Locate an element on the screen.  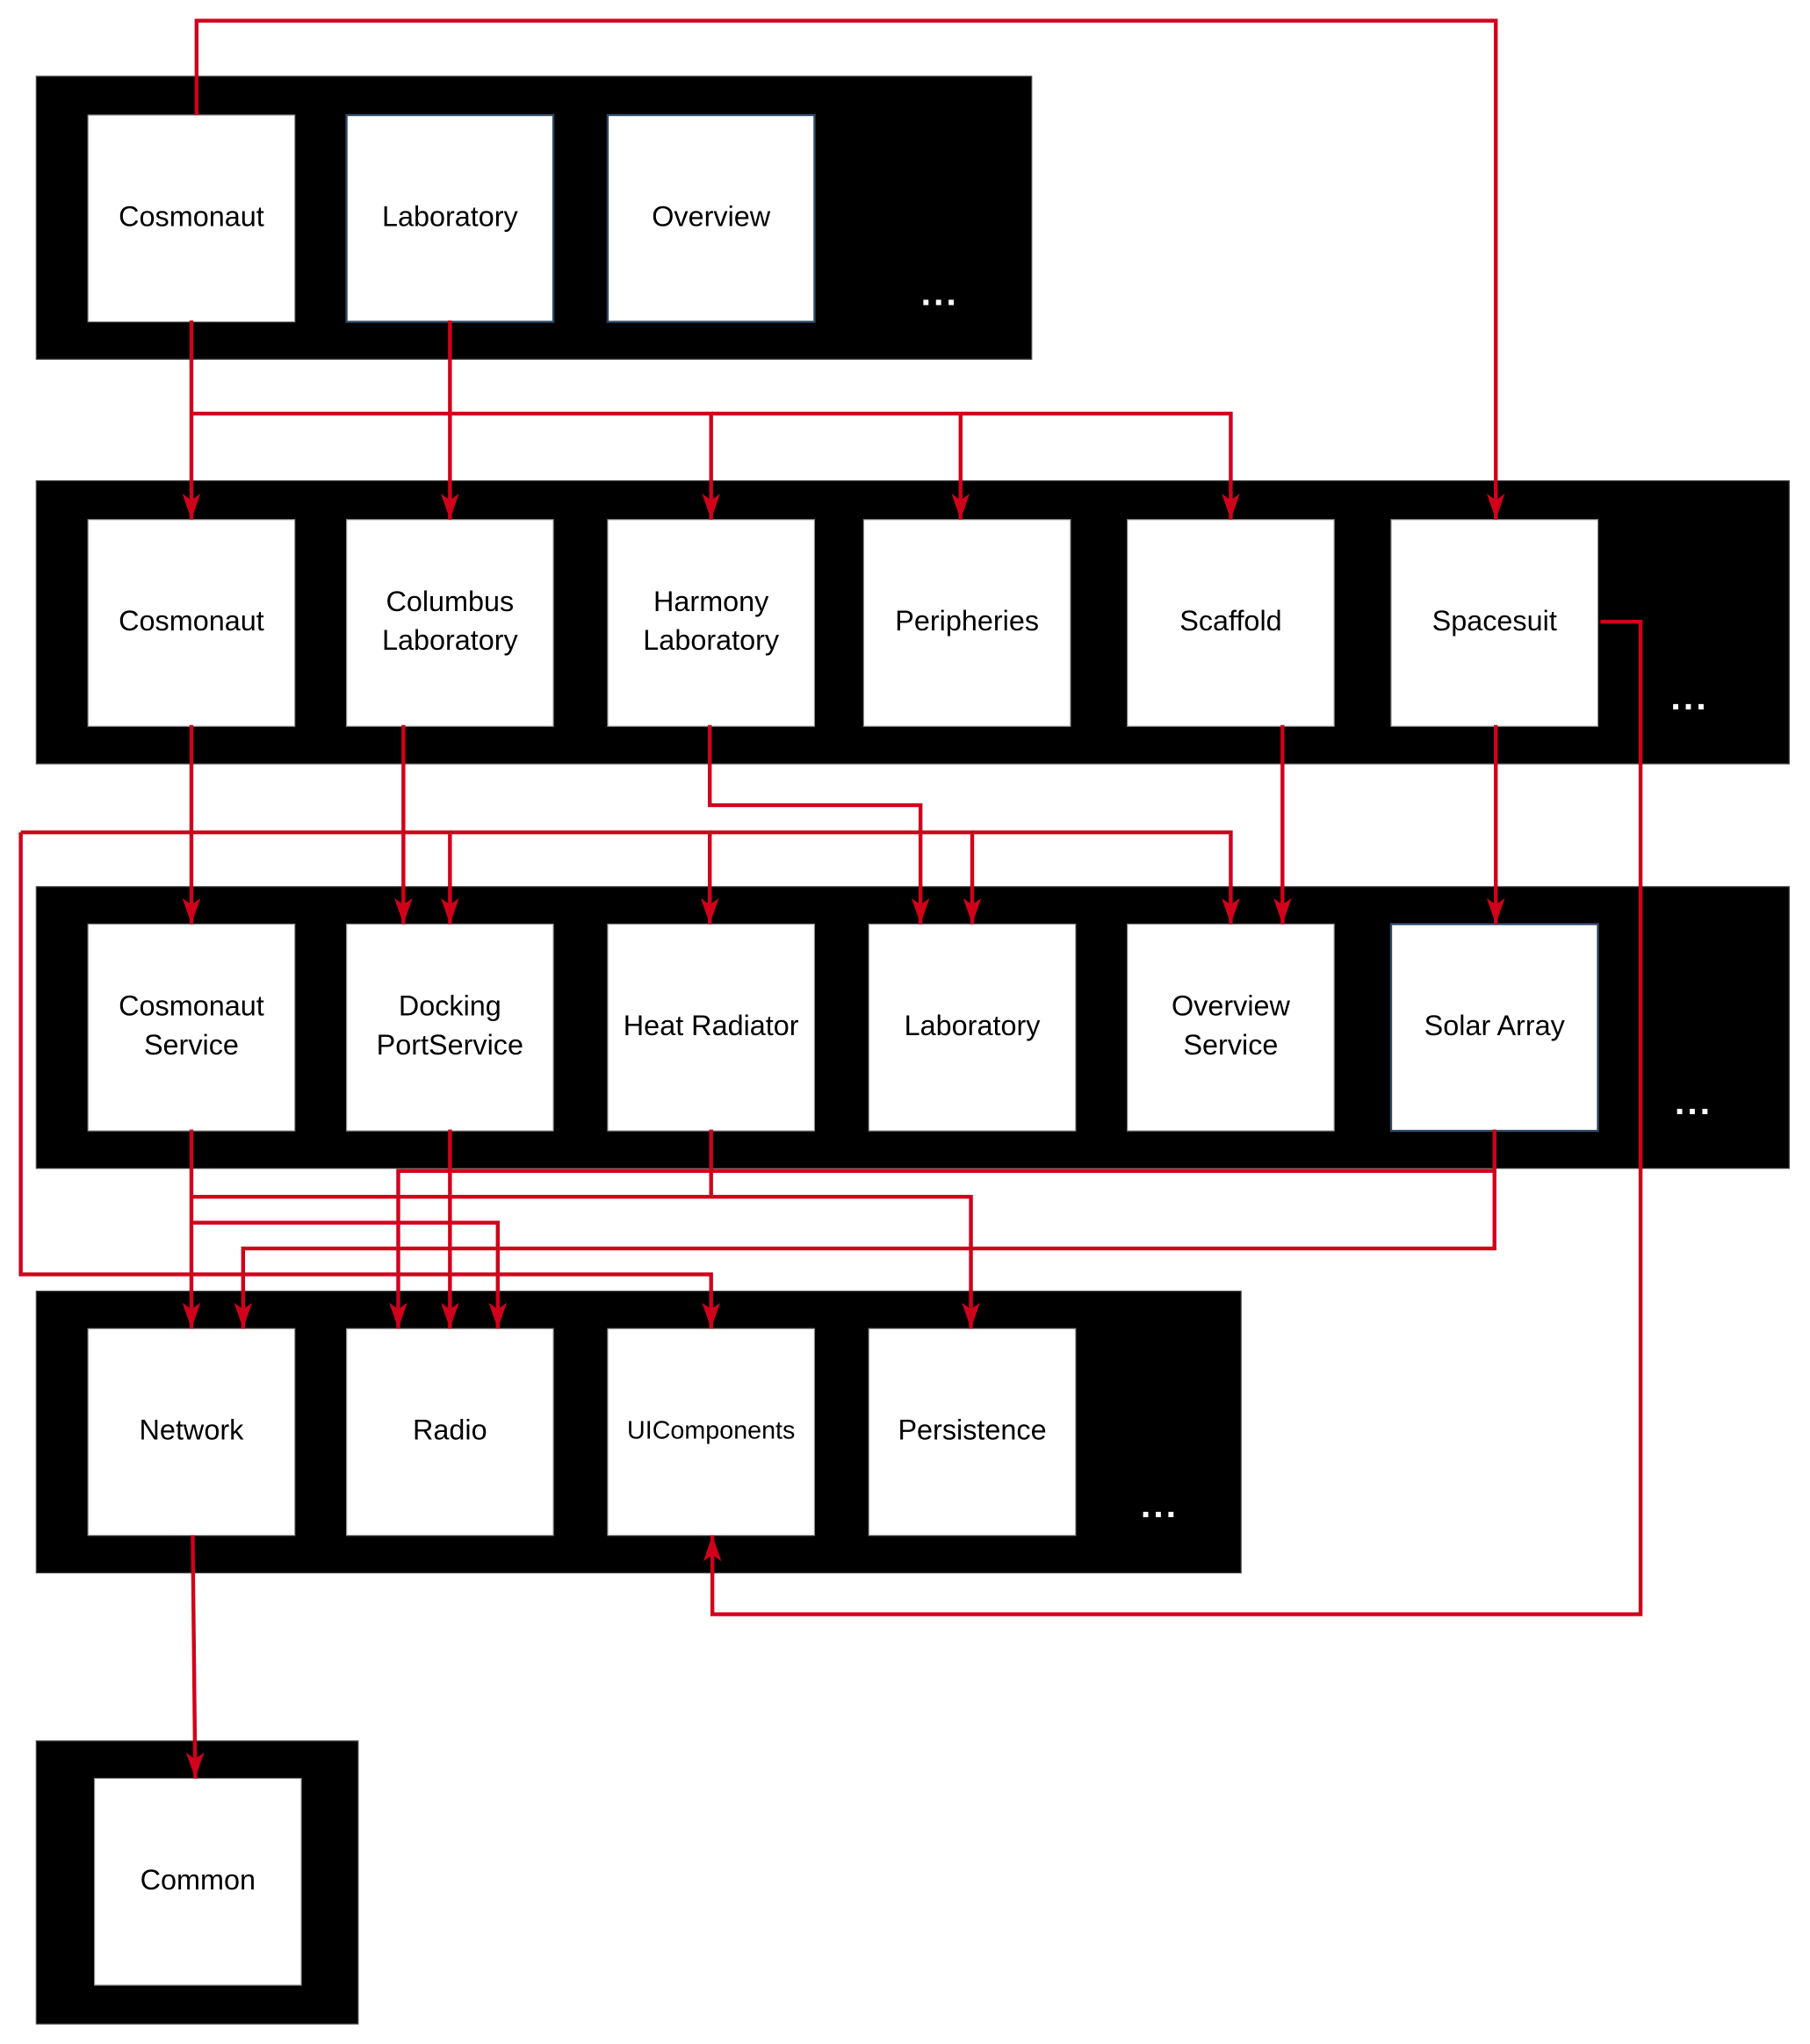
module-l2-columbus-laboratory: Columbus Laboratory is located at coordinates (450, 623).